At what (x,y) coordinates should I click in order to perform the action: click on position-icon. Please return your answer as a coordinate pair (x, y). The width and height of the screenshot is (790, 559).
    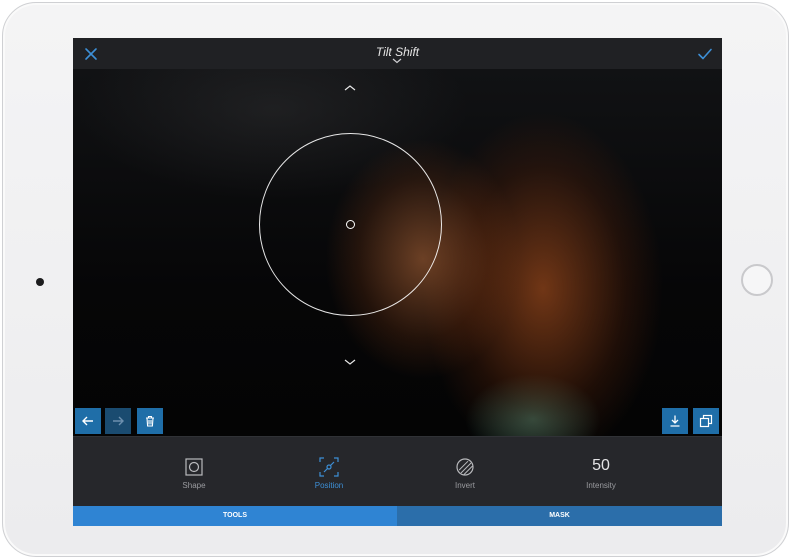
    Looking at the image, I should click on (329, 467).